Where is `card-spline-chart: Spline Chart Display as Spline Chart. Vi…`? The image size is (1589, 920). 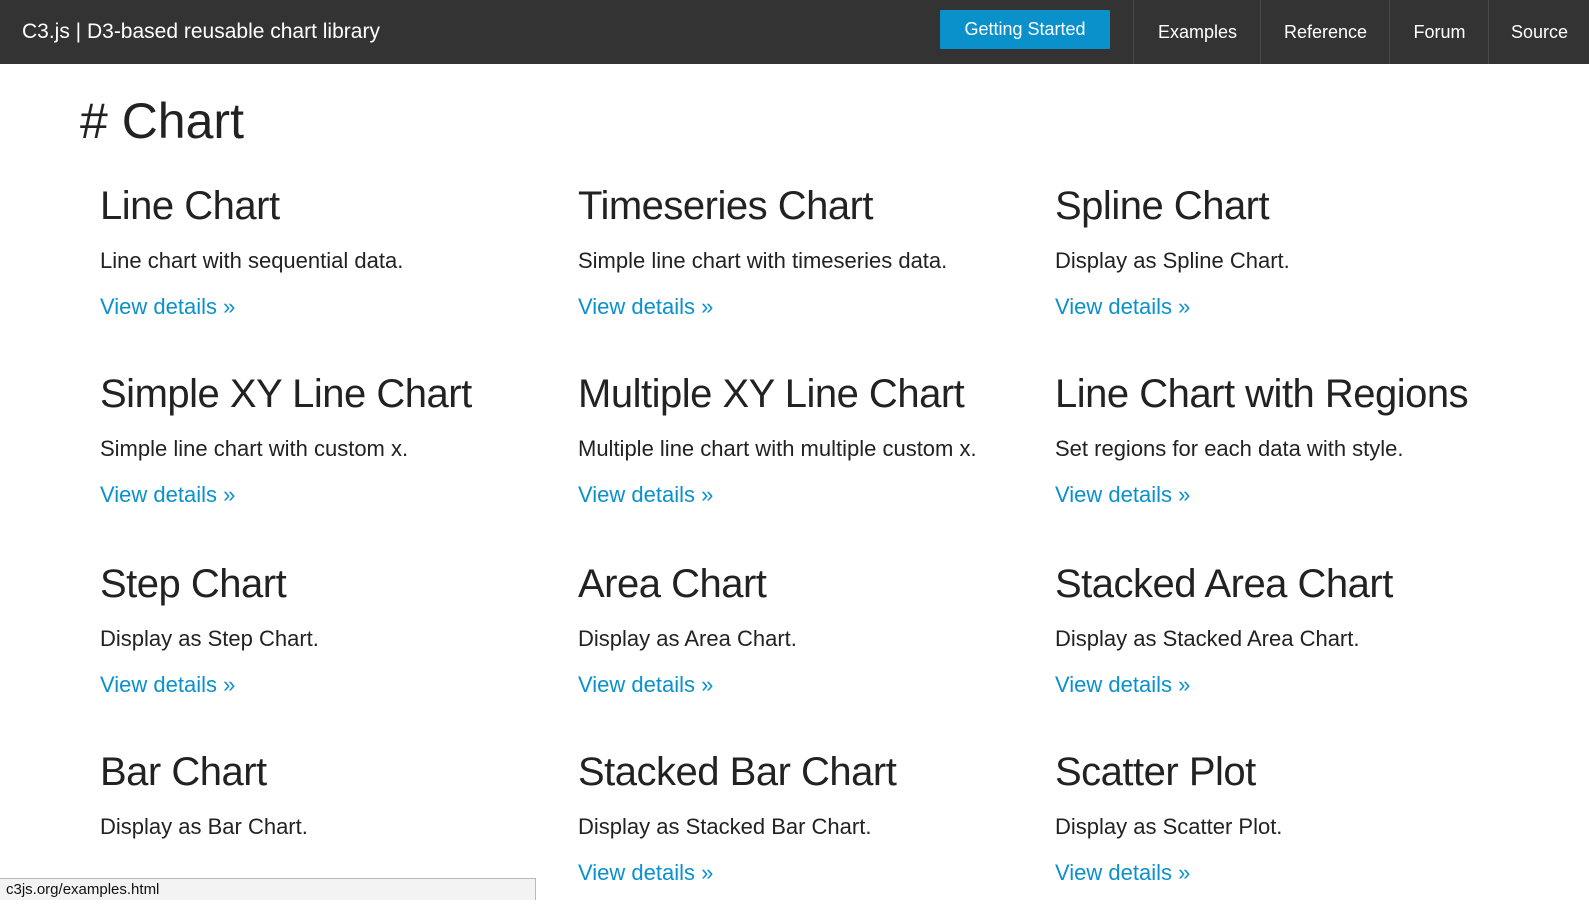 card-spline-chart: Spline Chart Display as Spline Chart. Vi… is located at coordinates (1285, 269).